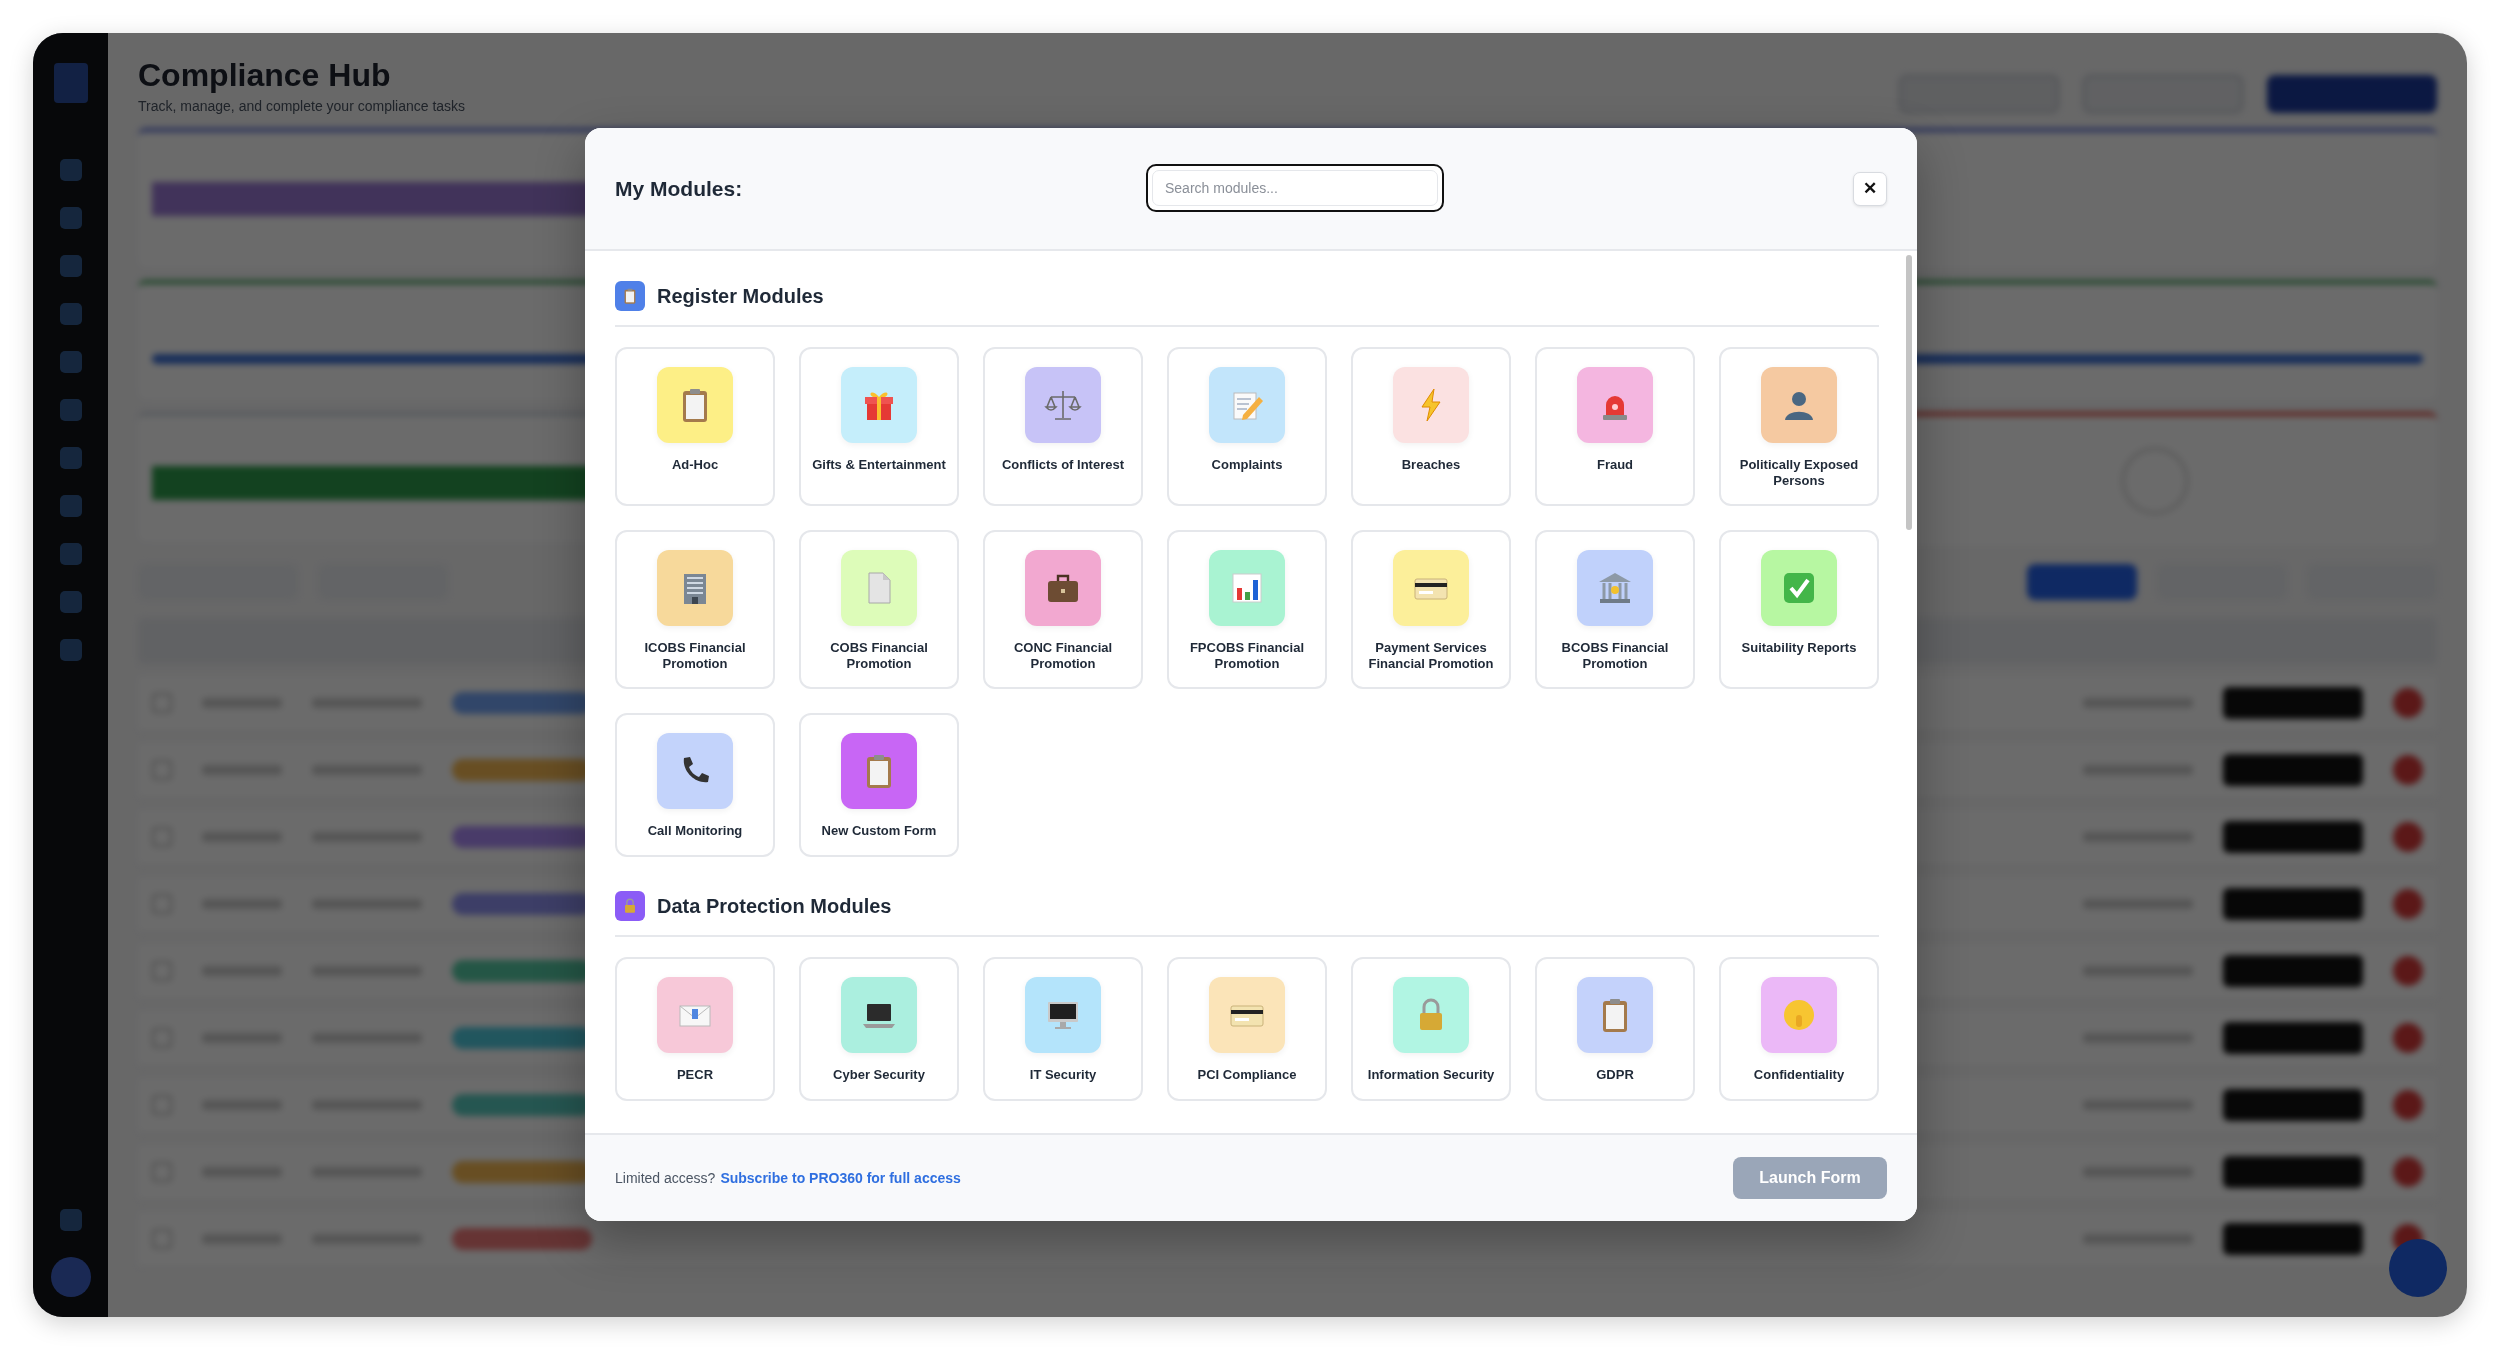 The height and width of the screenshot is (1350, 2500). What do you see at coordinates (70, 1277) in the screenshot?
I see `avatar-icon` at bounding box center [70, 1277].